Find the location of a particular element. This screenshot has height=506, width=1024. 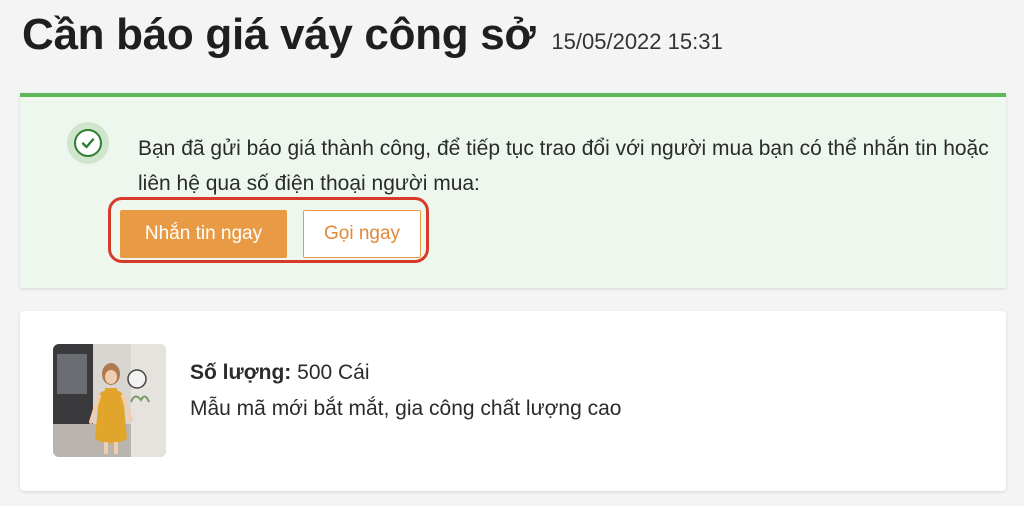

contact-buttons-highlight: Nhắn tin ngay Gọi ngay is located at coordinates (268, 230).